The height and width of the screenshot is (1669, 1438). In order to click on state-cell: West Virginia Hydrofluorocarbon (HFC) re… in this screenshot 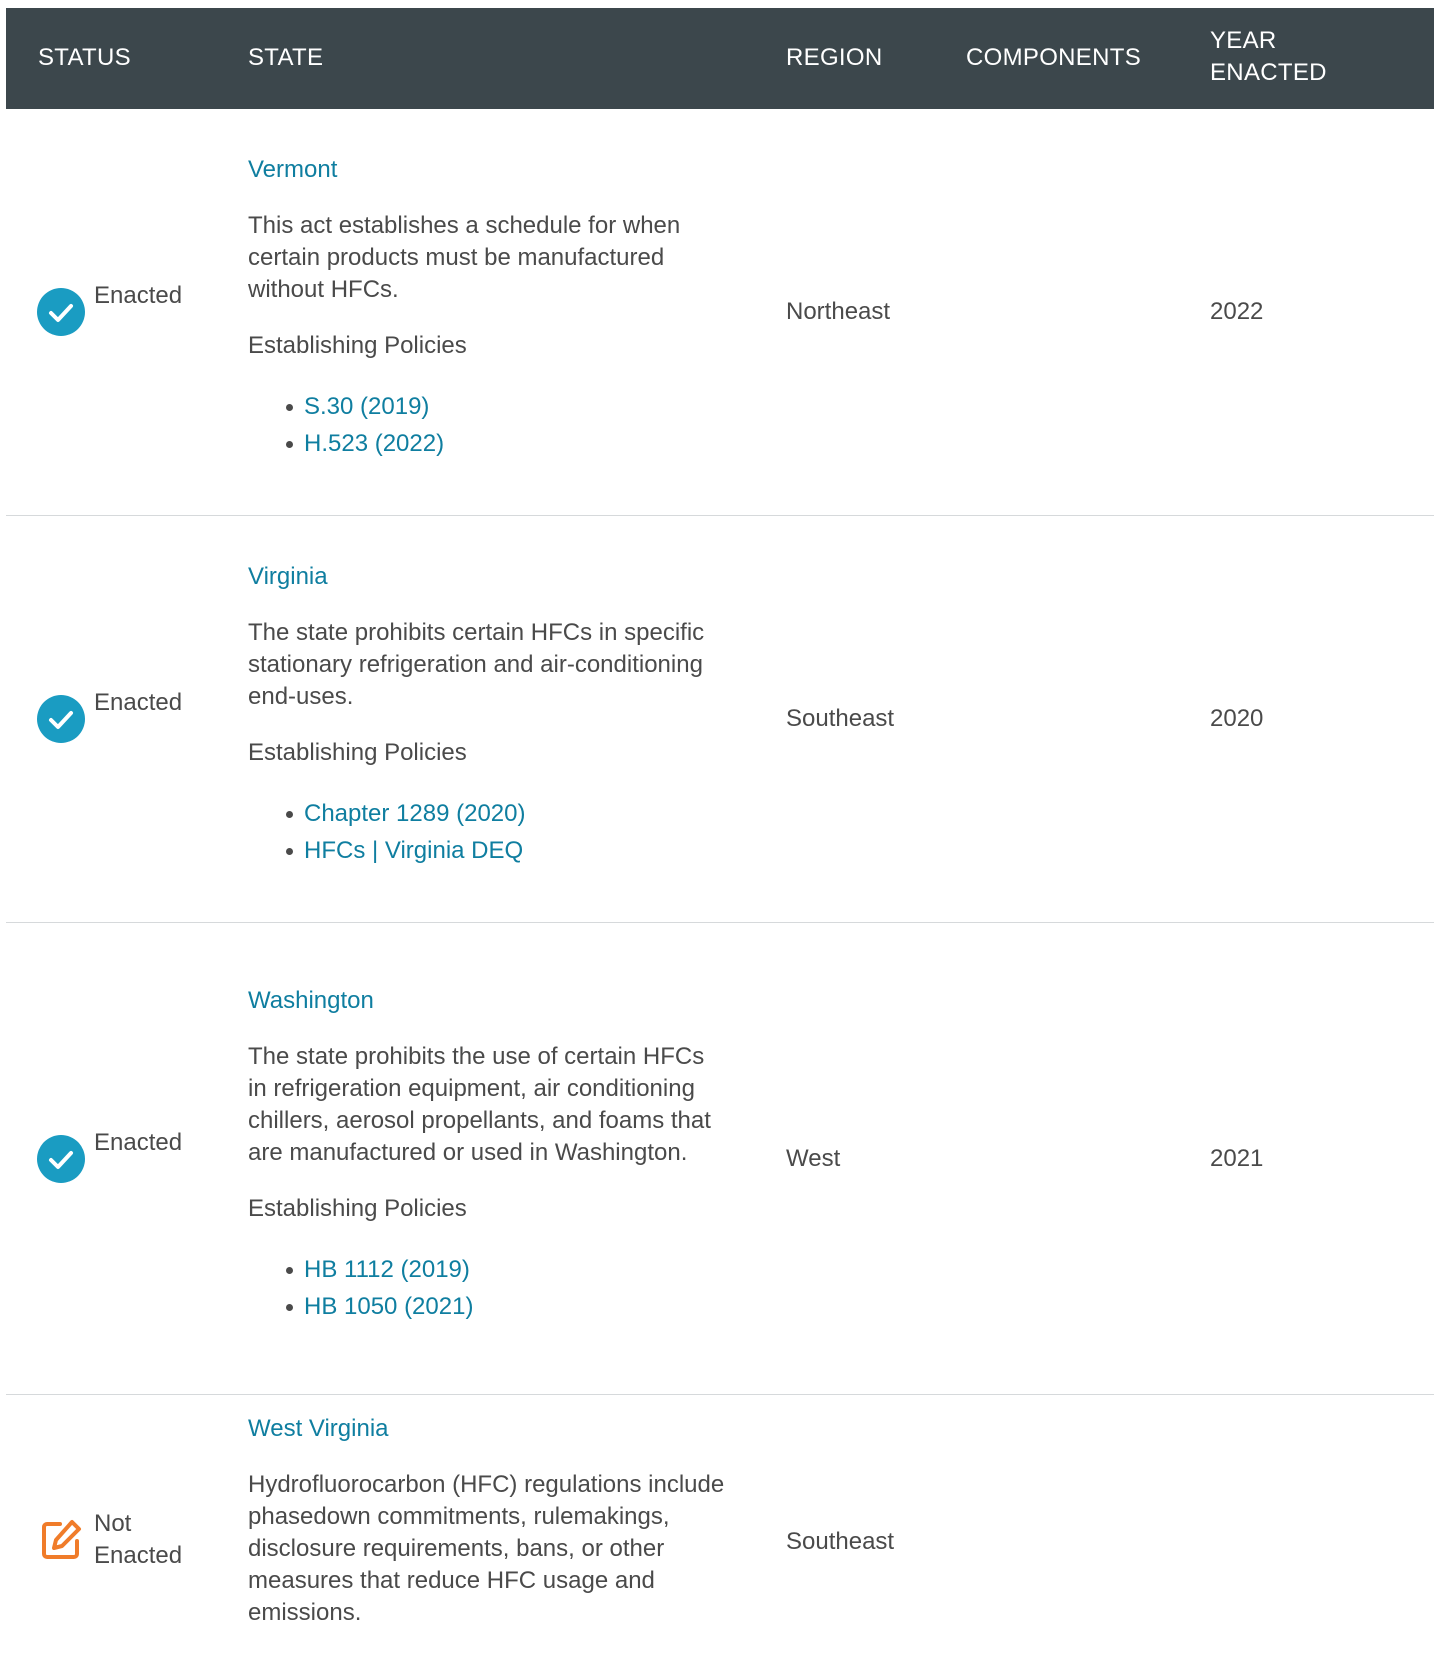, I will do `click(498, 1525)`.